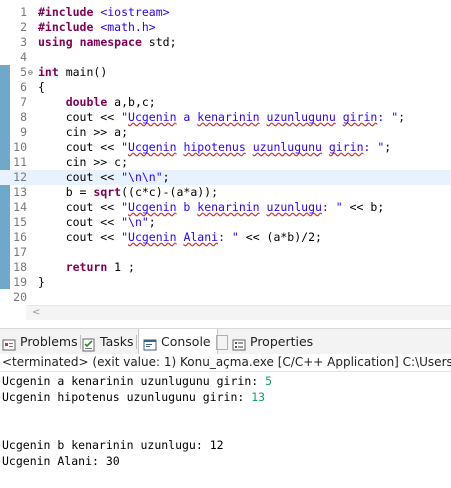  What do you see at coordinates (23, 57) in the screenshot?
I see `line-number: 4` at bounding box center [23, 57].